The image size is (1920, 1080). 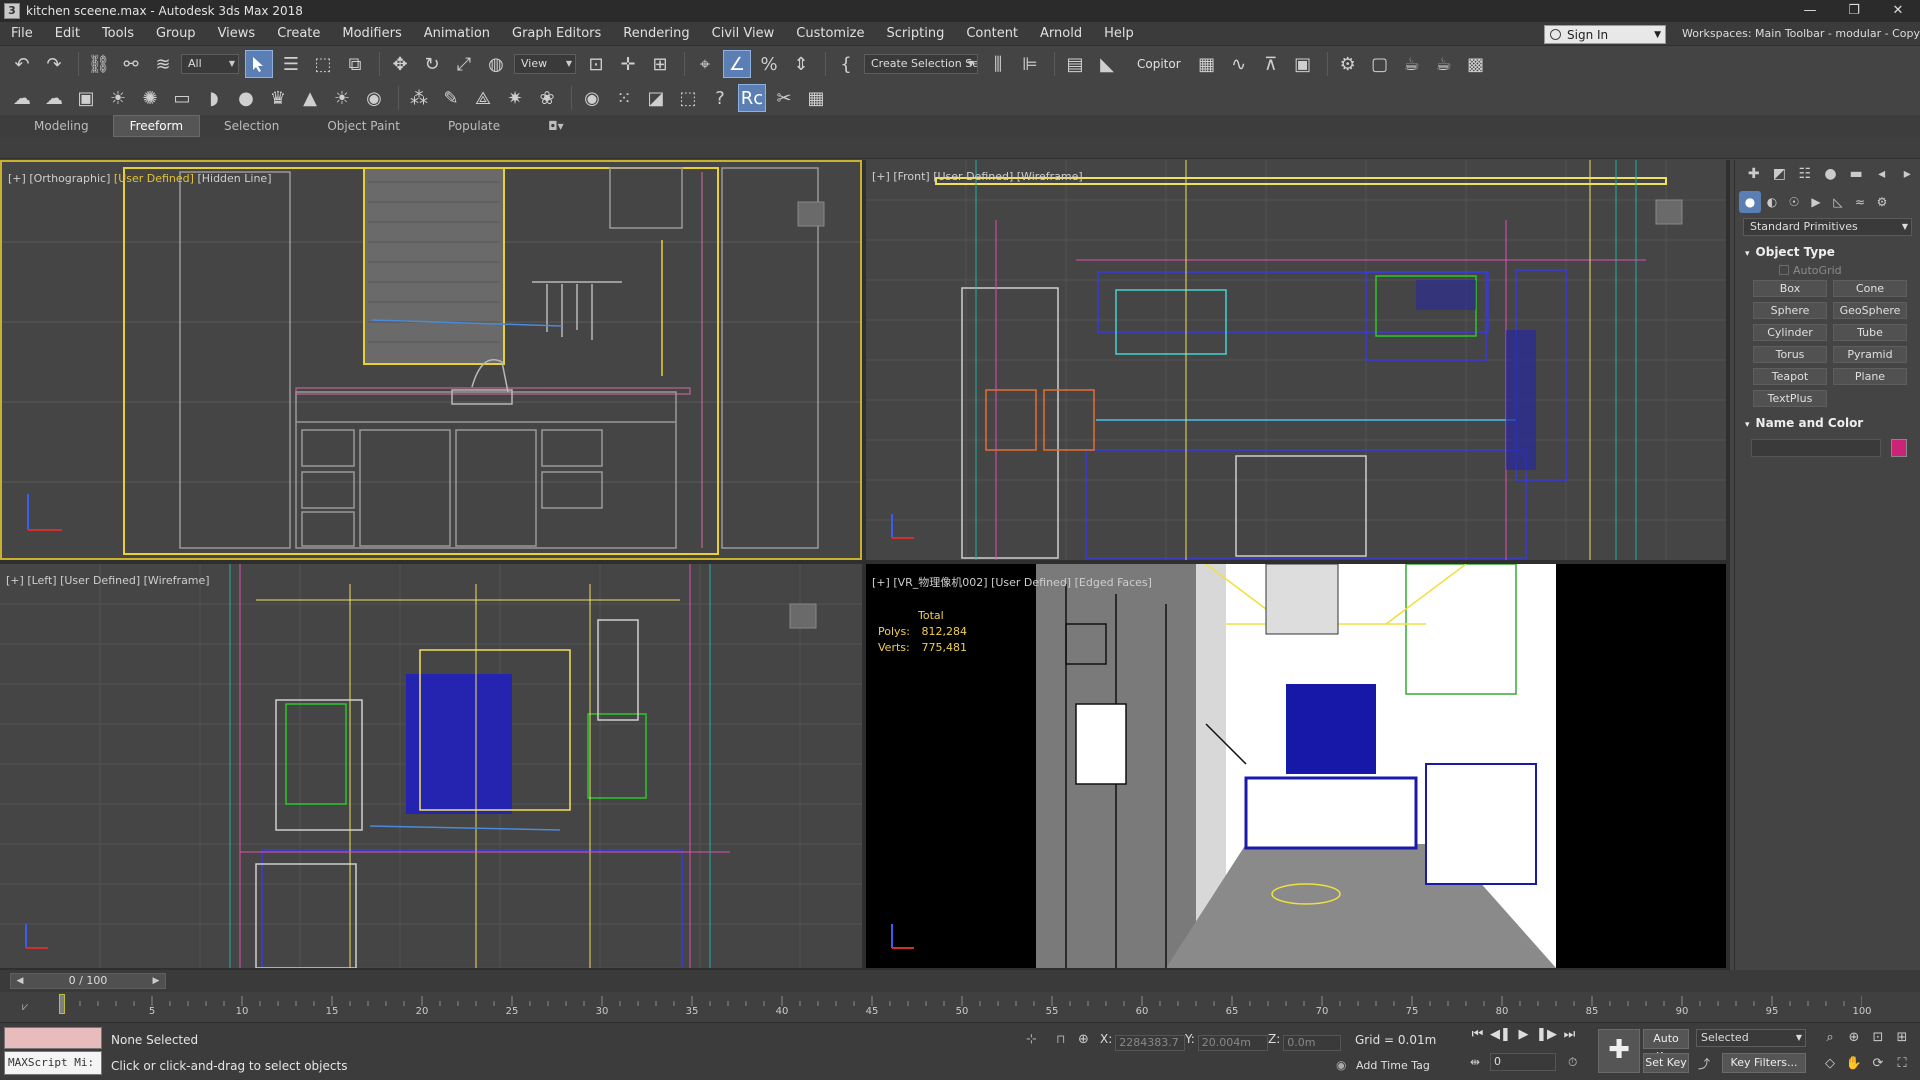 What do you see at coordinates (1790, 288) in the screenshot?
I see `box-button: Box` at bounding box center [1790, 288].